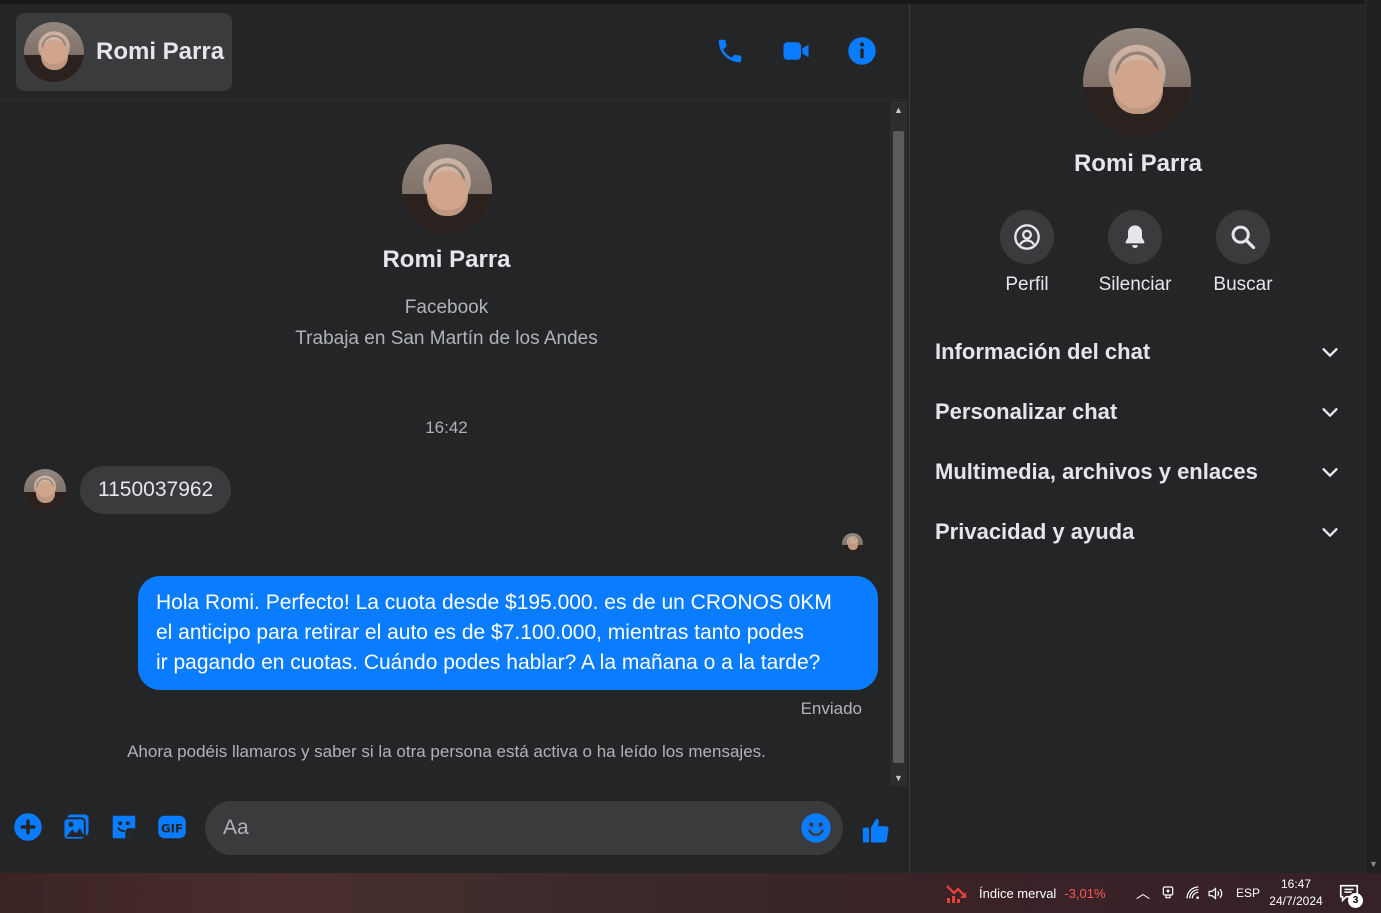 The width and height of the screenshot is (1381, 913). Describe the element at coordinates (862, 51) in the screenshot. I see `info-icon` at that location.